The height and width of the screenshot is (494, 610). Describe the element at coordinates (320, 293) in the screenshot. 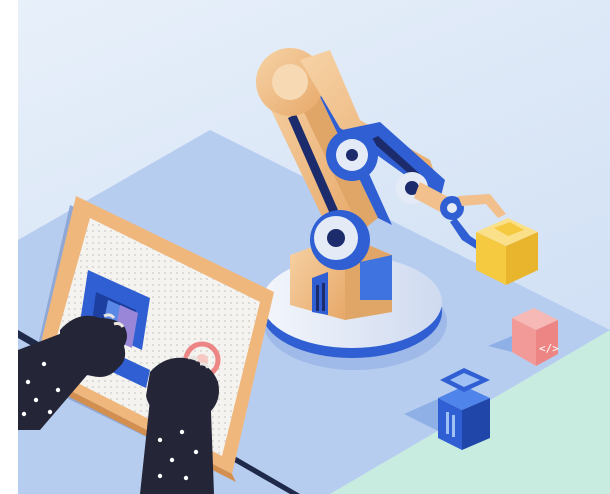

I see `pedestal-slot` at that location.